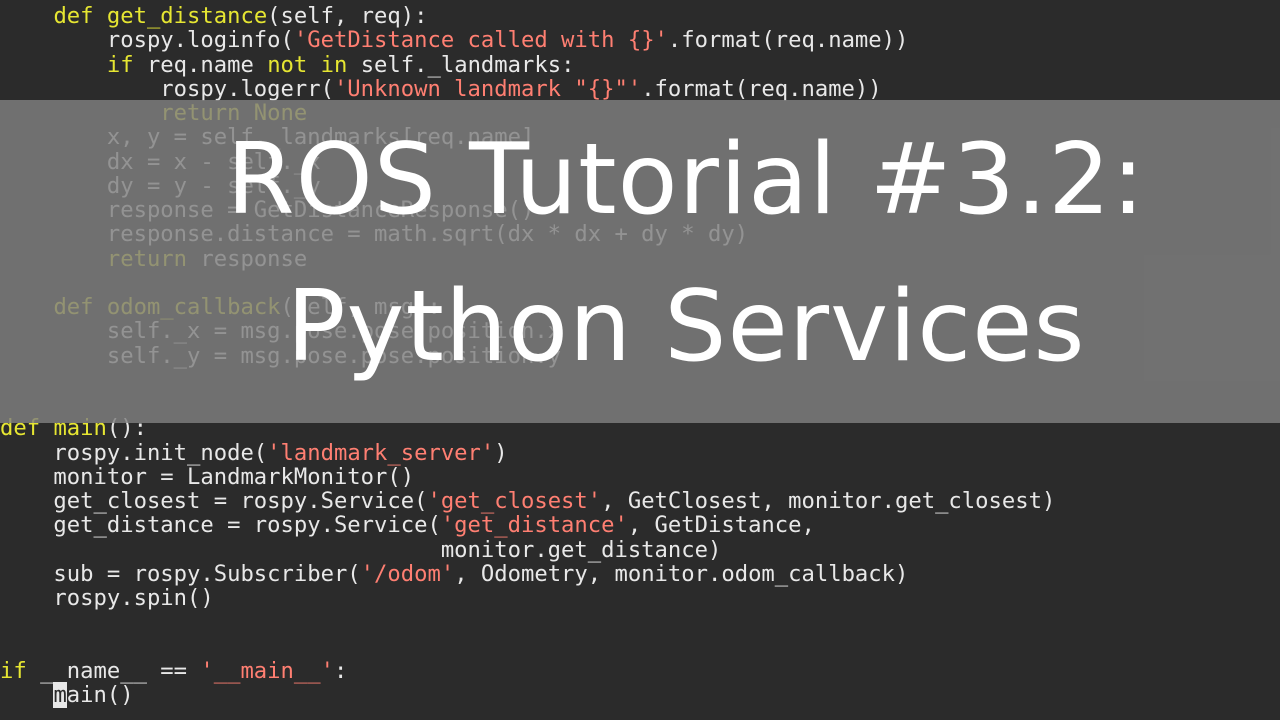 Image resolution: width=1280 pixels, height=720 pixels. Describe the element at coordinates (73, 16) in the screenshot. I see `code-token: def` at that location.